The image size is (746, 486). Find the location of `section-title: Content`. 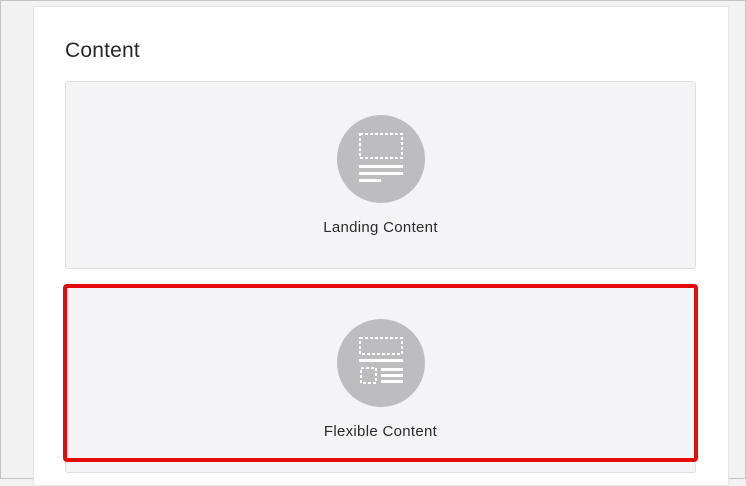

section-title: Content is located at coordinates (102, 50).